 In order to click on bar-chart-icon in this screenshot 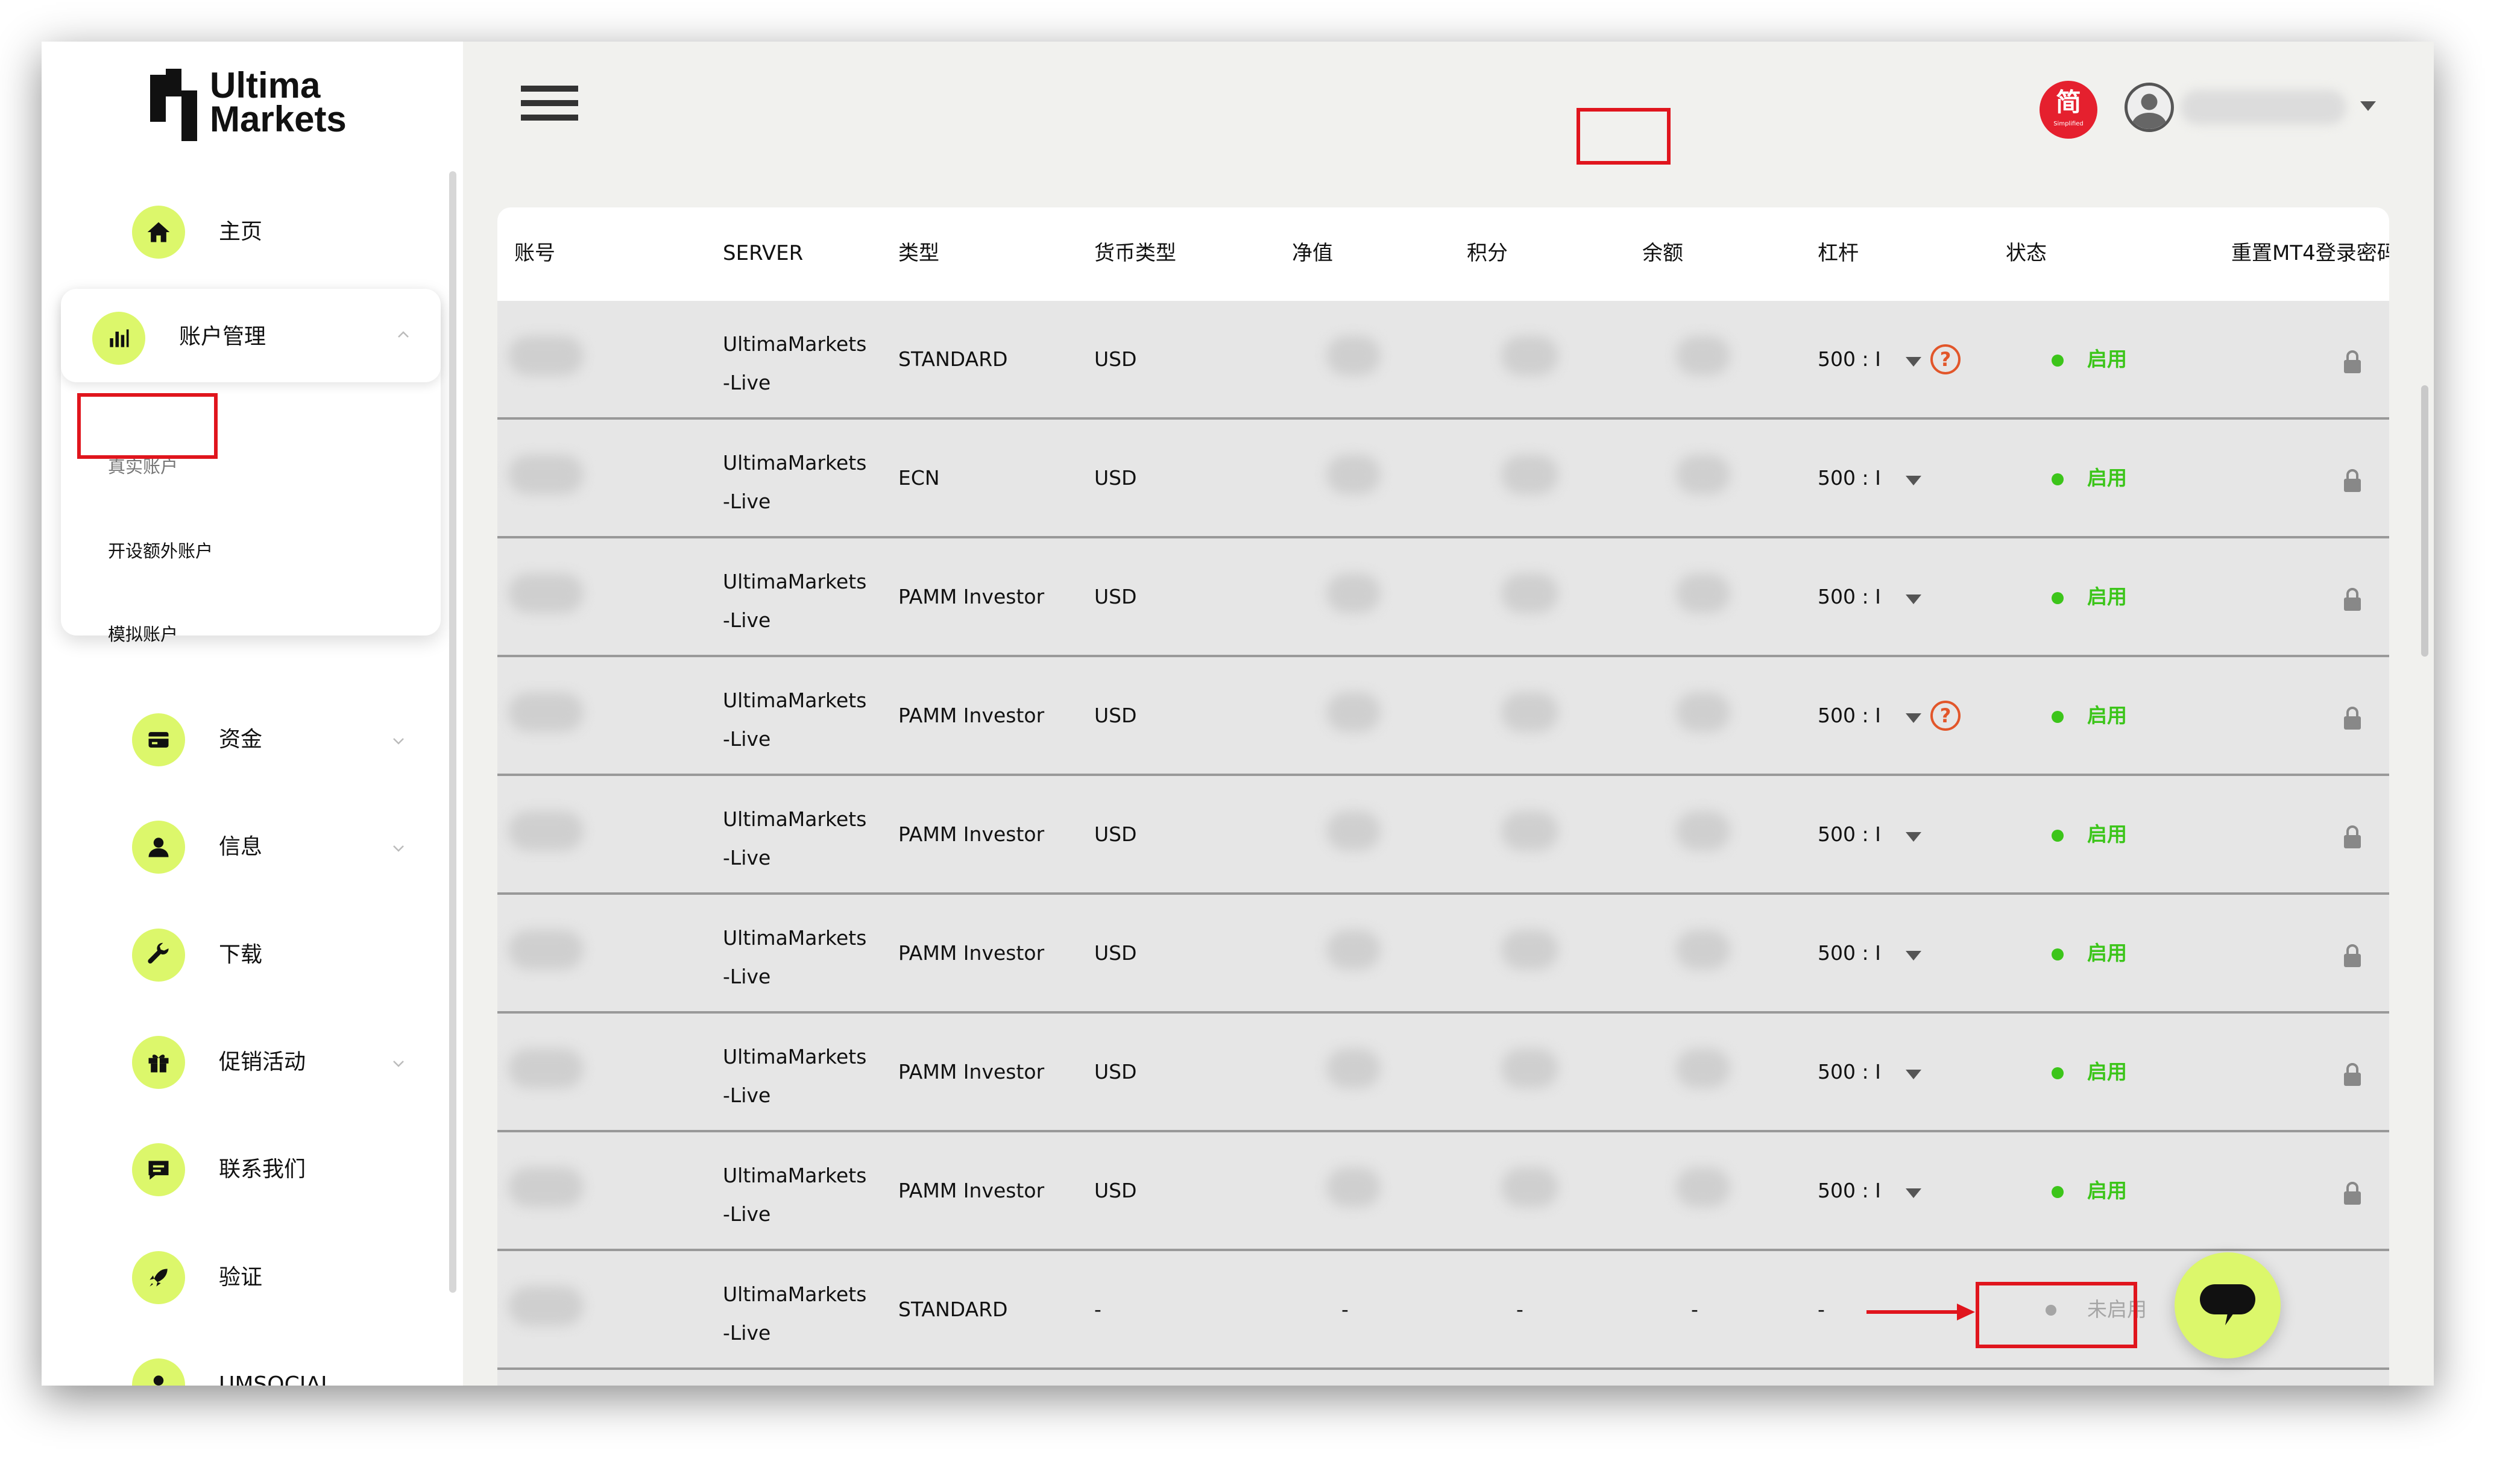, I will do `click(119, 338)`.